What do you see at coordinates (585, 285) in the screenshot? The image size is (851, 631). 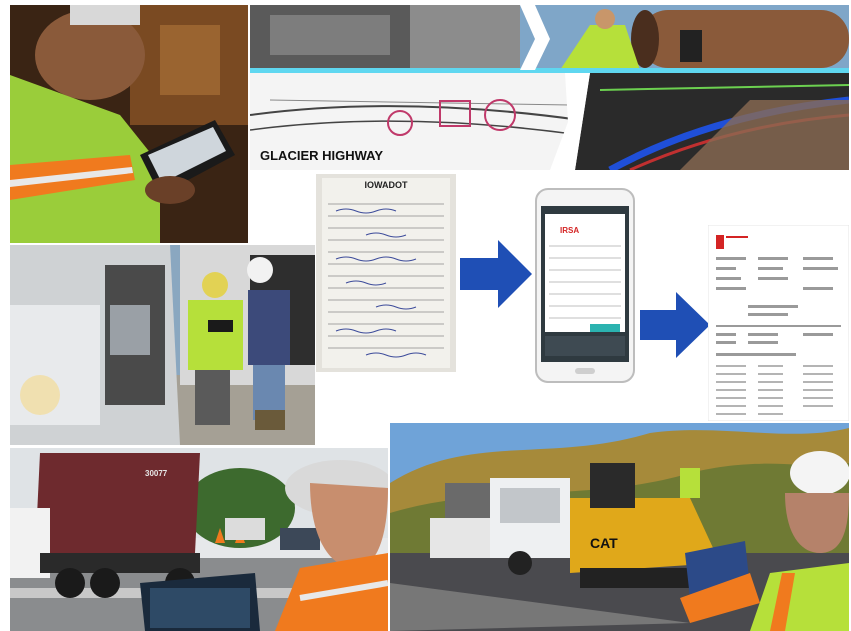 I see `smartphone-app: IRSA` at bounding box center [585, 285].